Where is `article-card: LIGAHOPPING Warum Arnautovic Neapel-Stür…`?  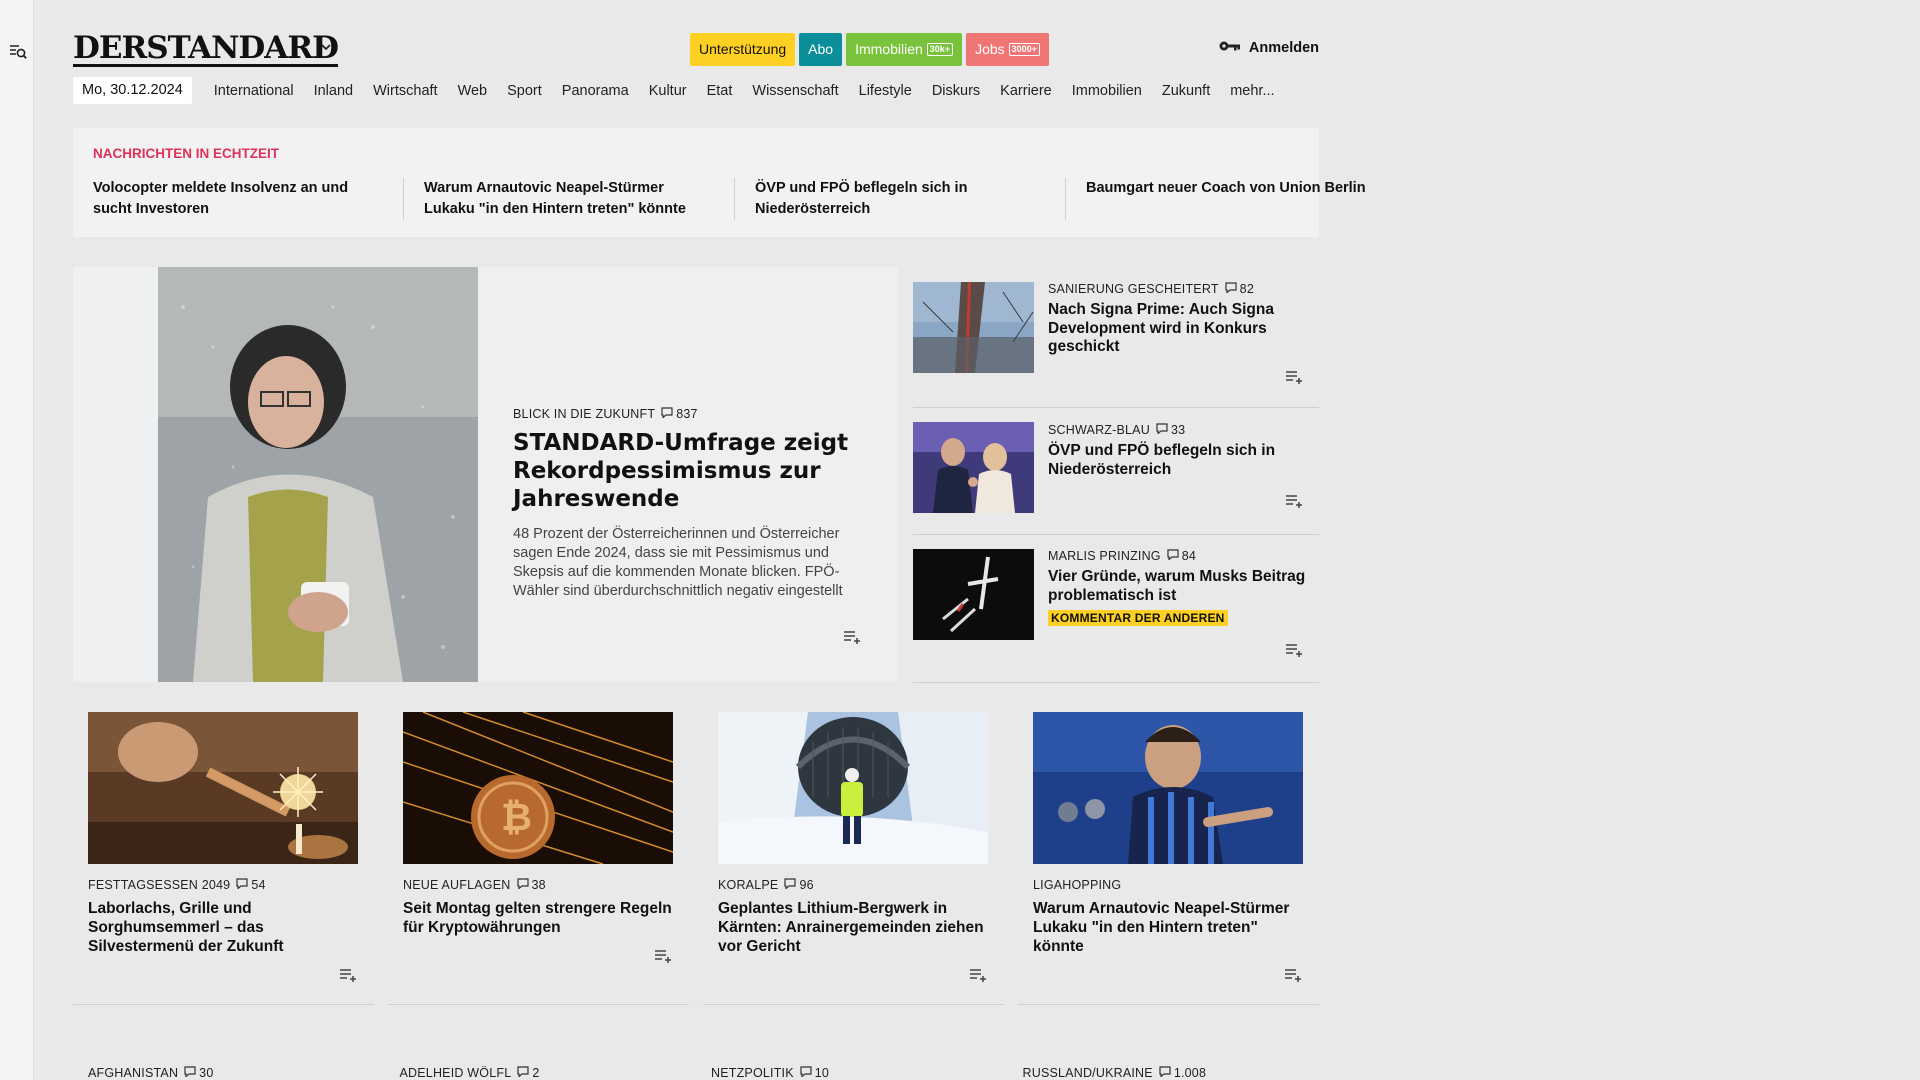 article-card: LIGAHOPPING Warum Arnautovic Neapel-Stür… is located at coordinates (1168, 858).